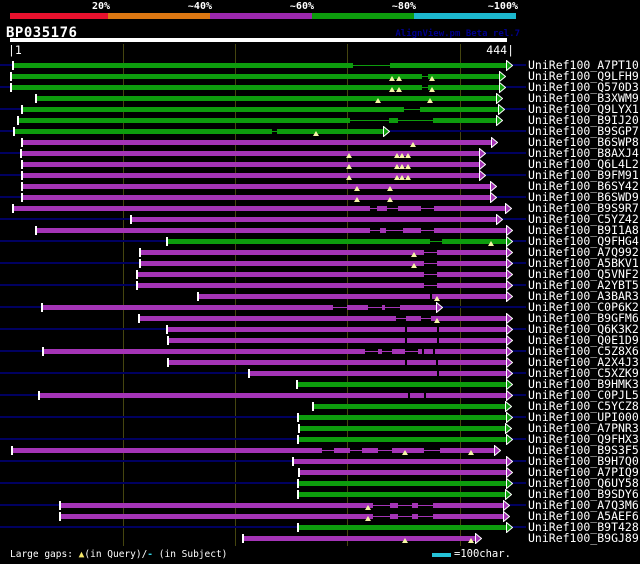  Describe the element at coordinates (15, 50) in the screenshot. I see `ruler-start-label: |1` at that location.